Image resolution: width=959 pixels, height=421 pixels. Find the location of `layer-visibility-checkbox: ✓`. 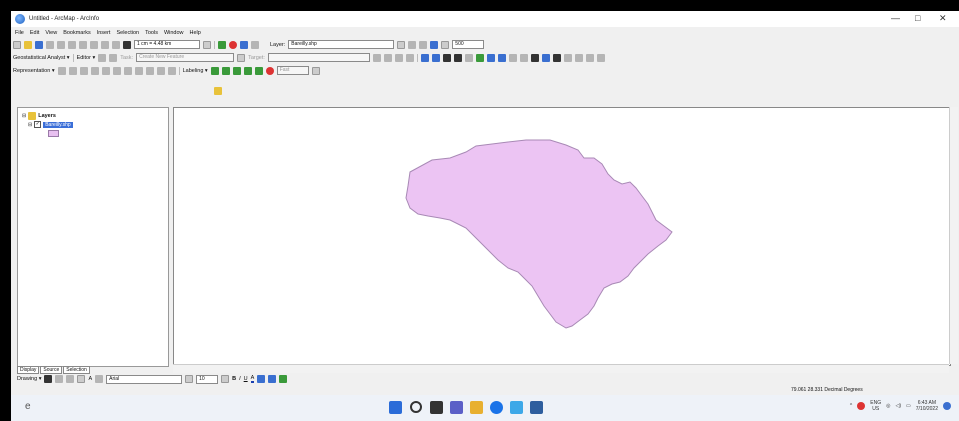

layer-visibility-checkbox: ✓ is located at coordinates (38, 124).